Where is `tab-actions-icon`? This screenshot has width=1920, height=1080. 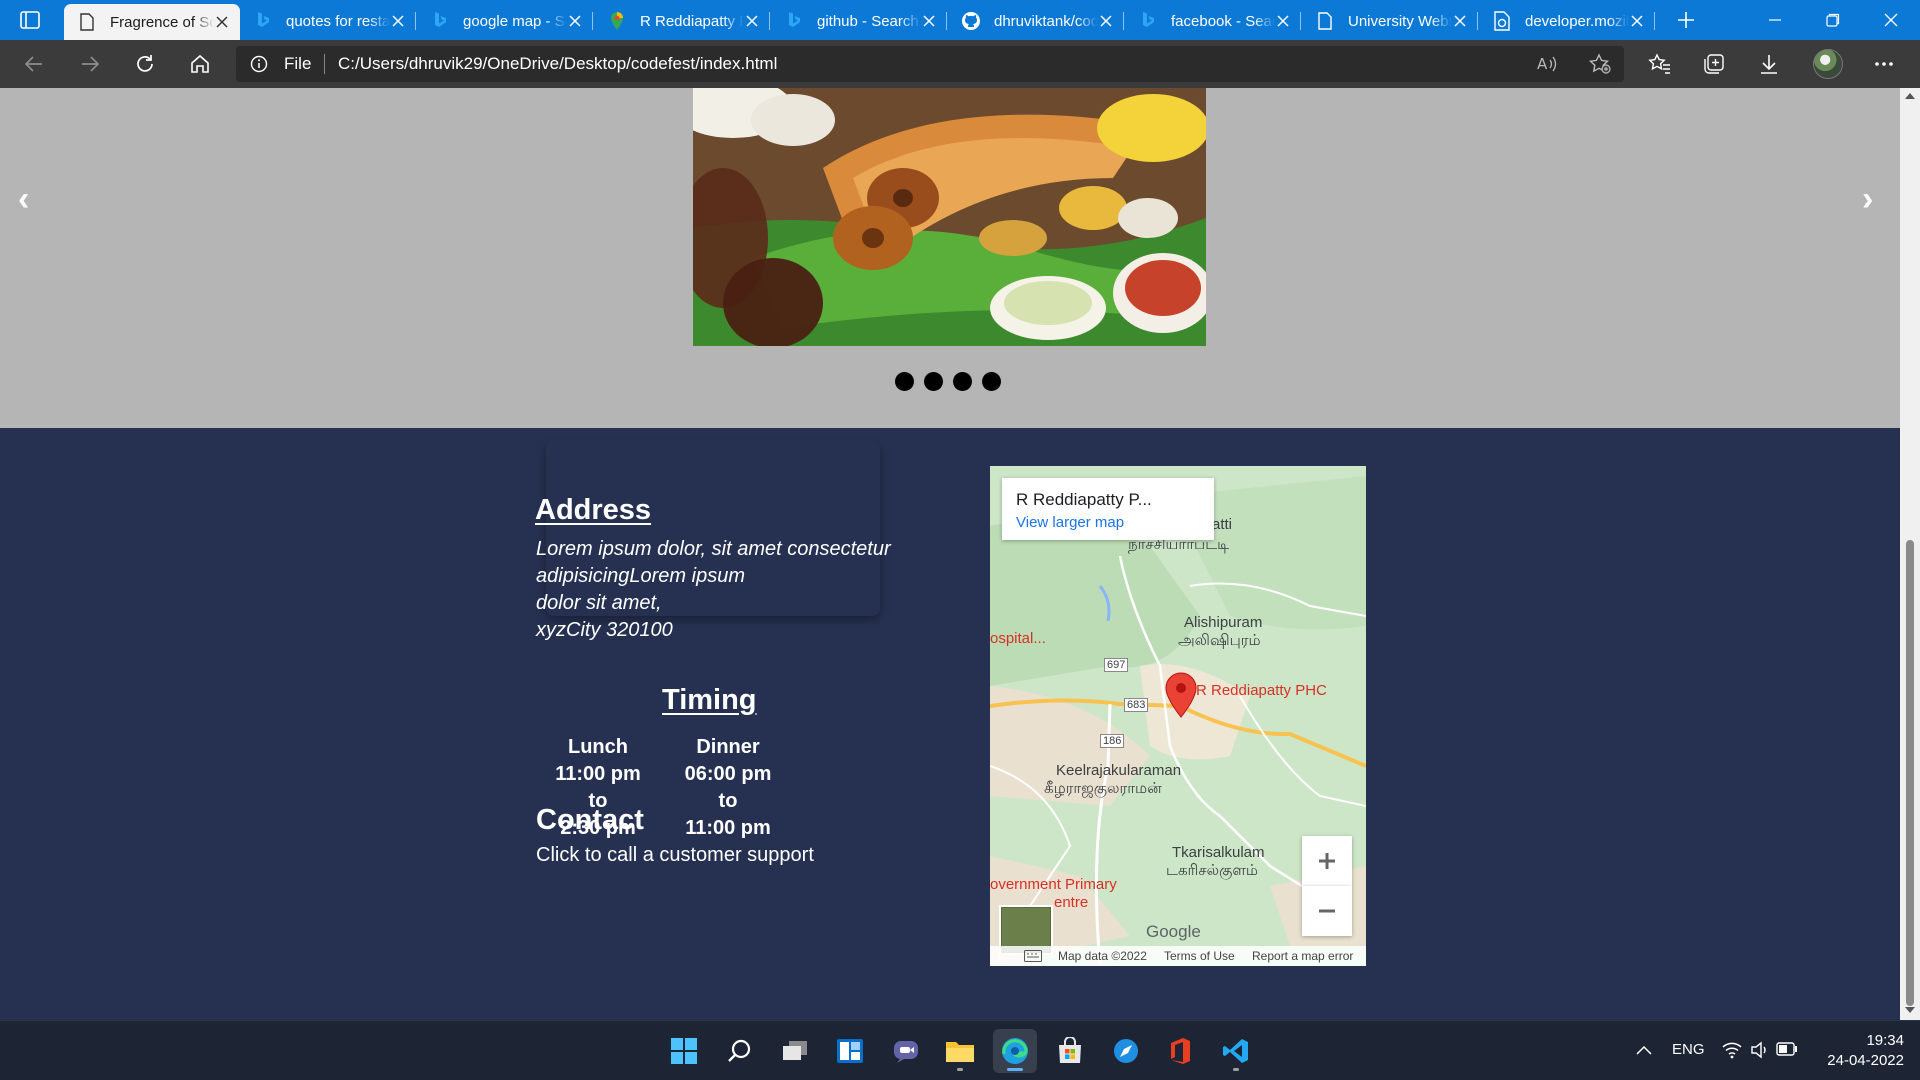 tab-actions-icon is located at coordinates (30, 20).